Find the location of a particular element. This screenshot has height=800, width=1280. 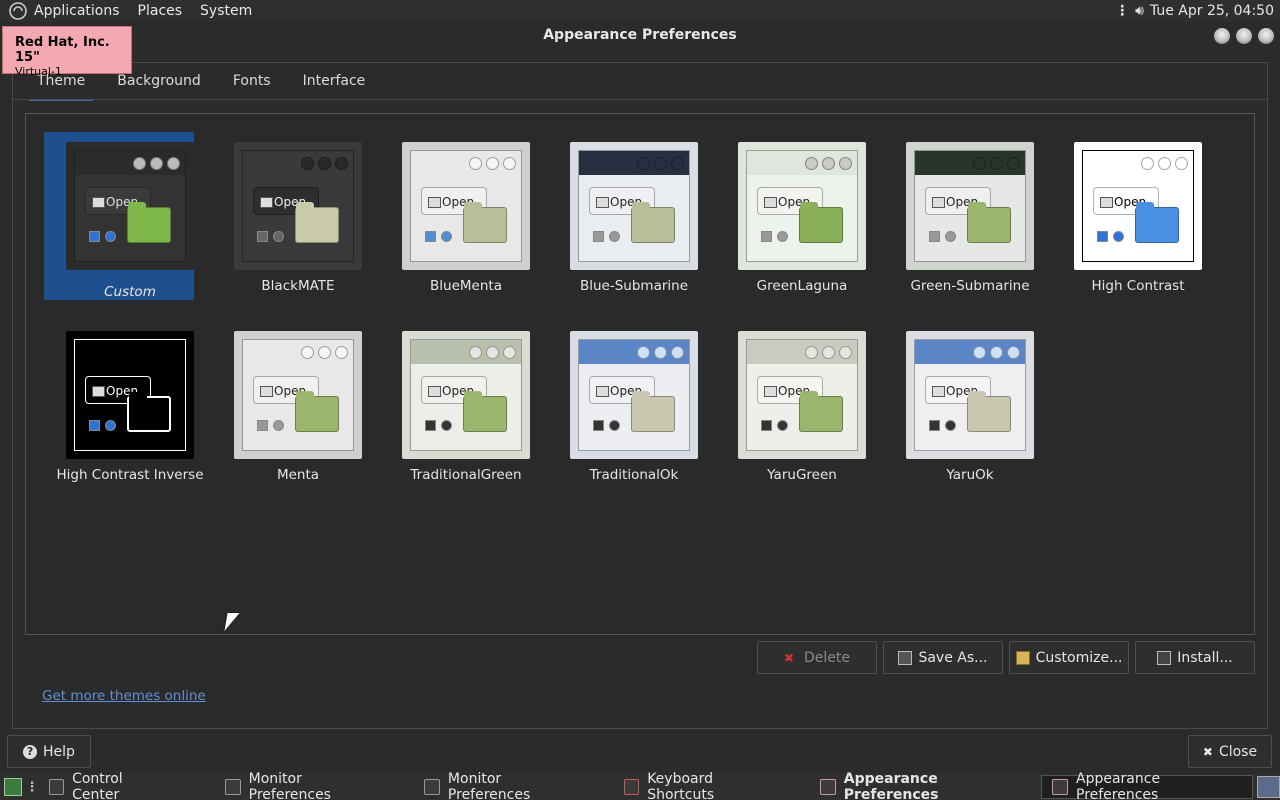

window-title: Appearance Preferences is located at coordinates (640, 35).